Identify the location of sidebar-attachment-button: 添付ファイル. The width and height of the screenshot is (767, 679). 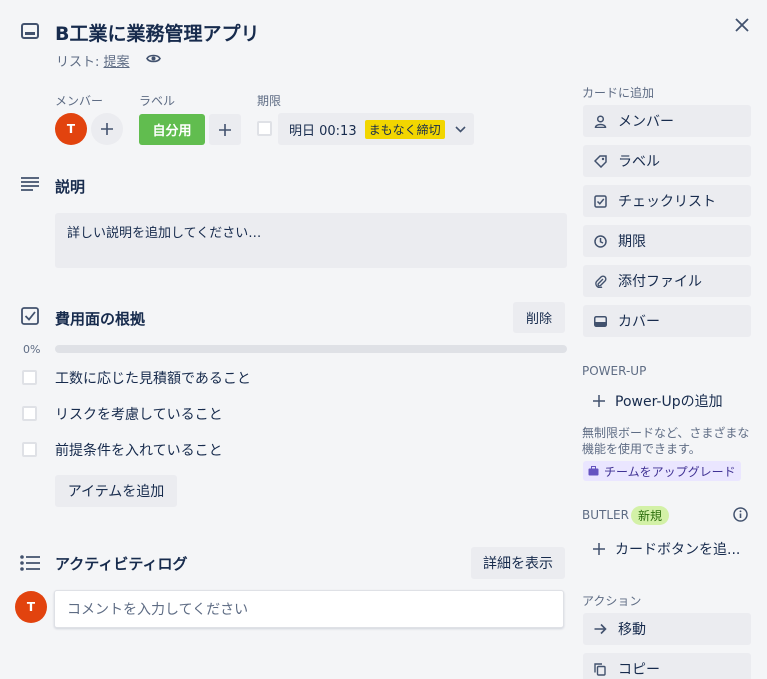
(667, 281).